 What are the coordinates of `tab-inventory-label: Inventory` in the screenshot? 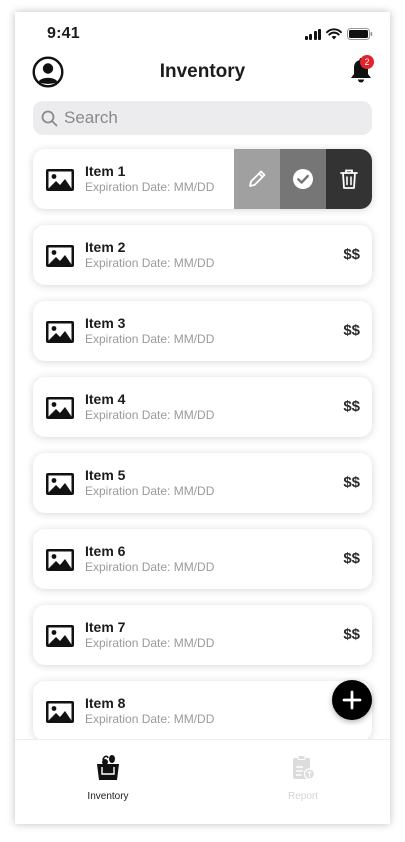 It's located at (108, 796).